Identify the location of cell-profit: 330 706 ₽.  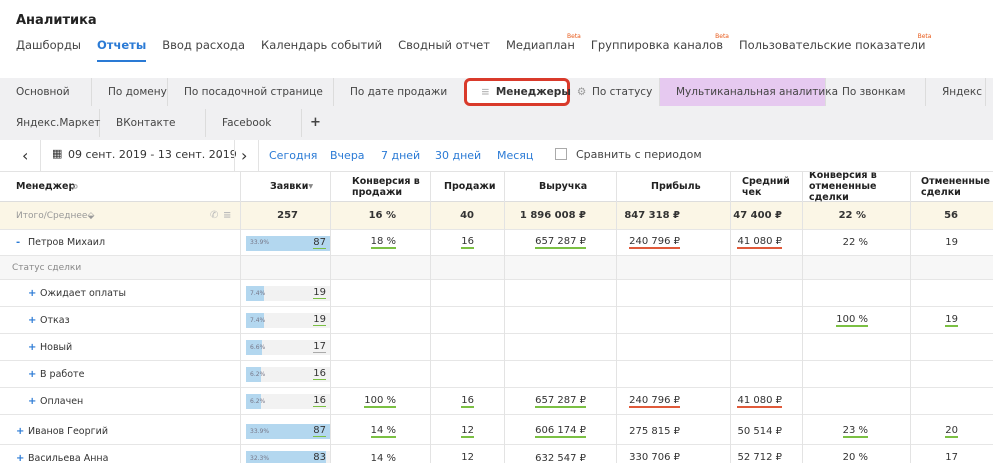
(650, 454).